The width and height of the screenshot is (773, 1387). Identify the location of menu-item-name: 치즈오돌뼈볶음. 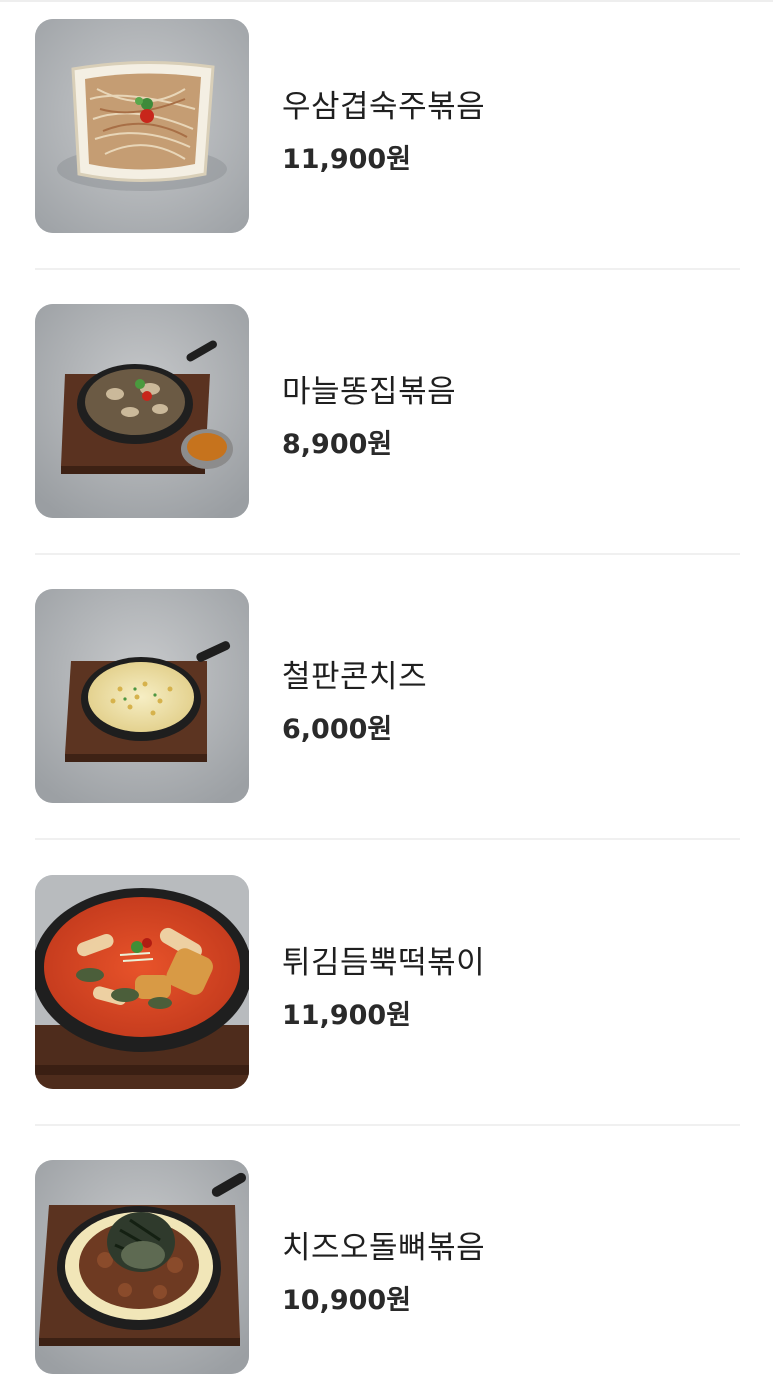
(384, 1248).